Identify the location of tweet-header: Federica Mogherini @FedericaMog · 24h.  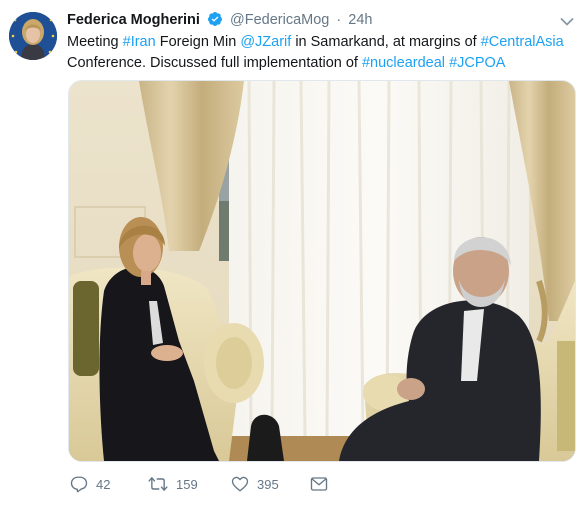
(219, 20).